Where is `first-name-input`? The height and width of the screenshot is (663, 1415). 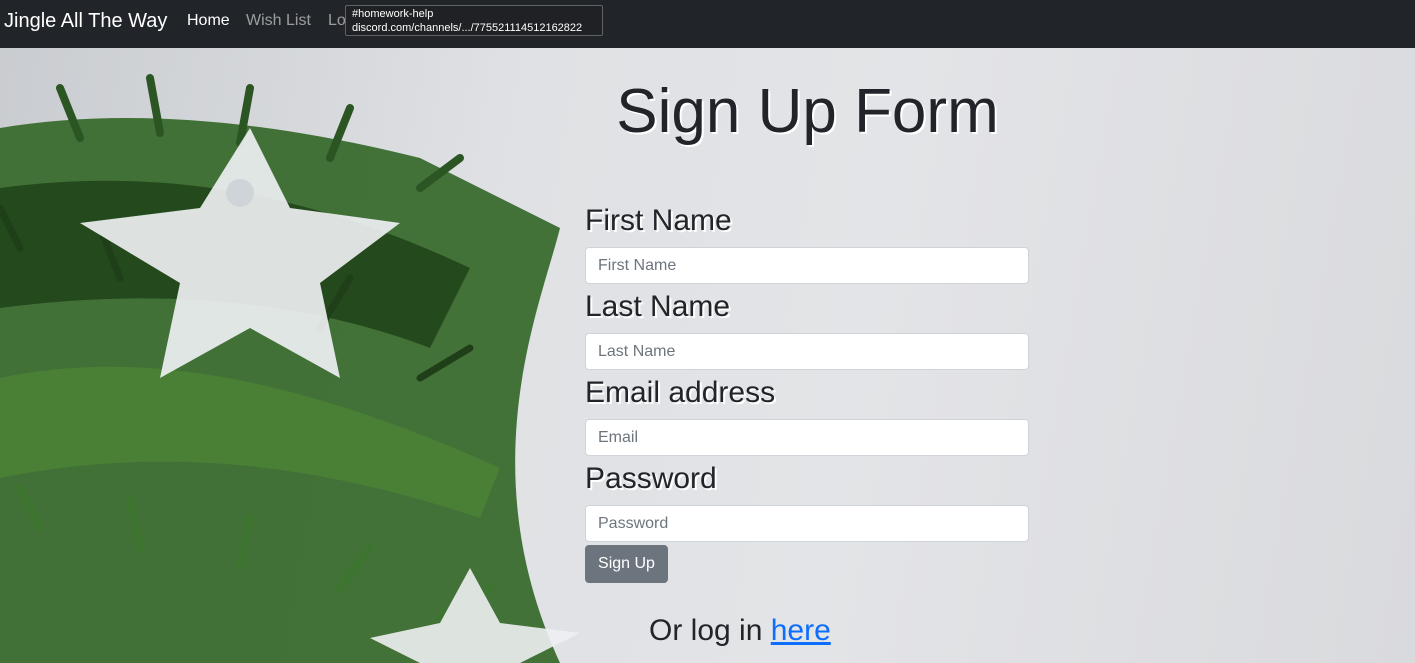 first-name-input is located at coordinates (807, 265).